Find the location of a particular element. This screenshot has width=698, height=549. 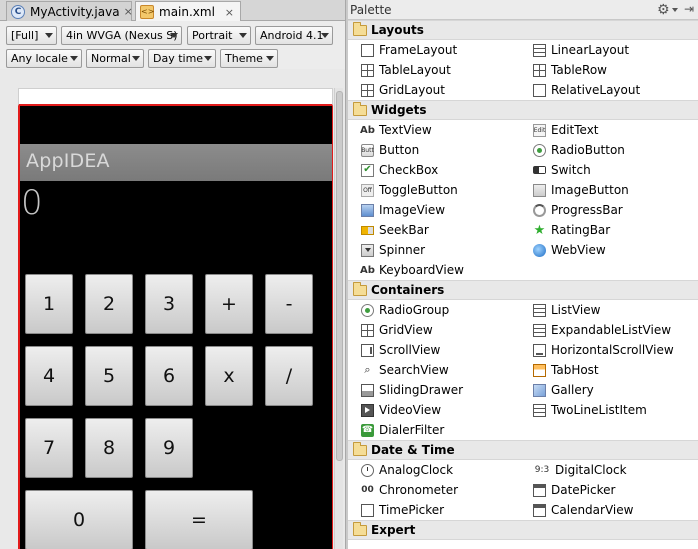

palette-item-radiogroup: RadioGroup is located at coordinates (405, 310).